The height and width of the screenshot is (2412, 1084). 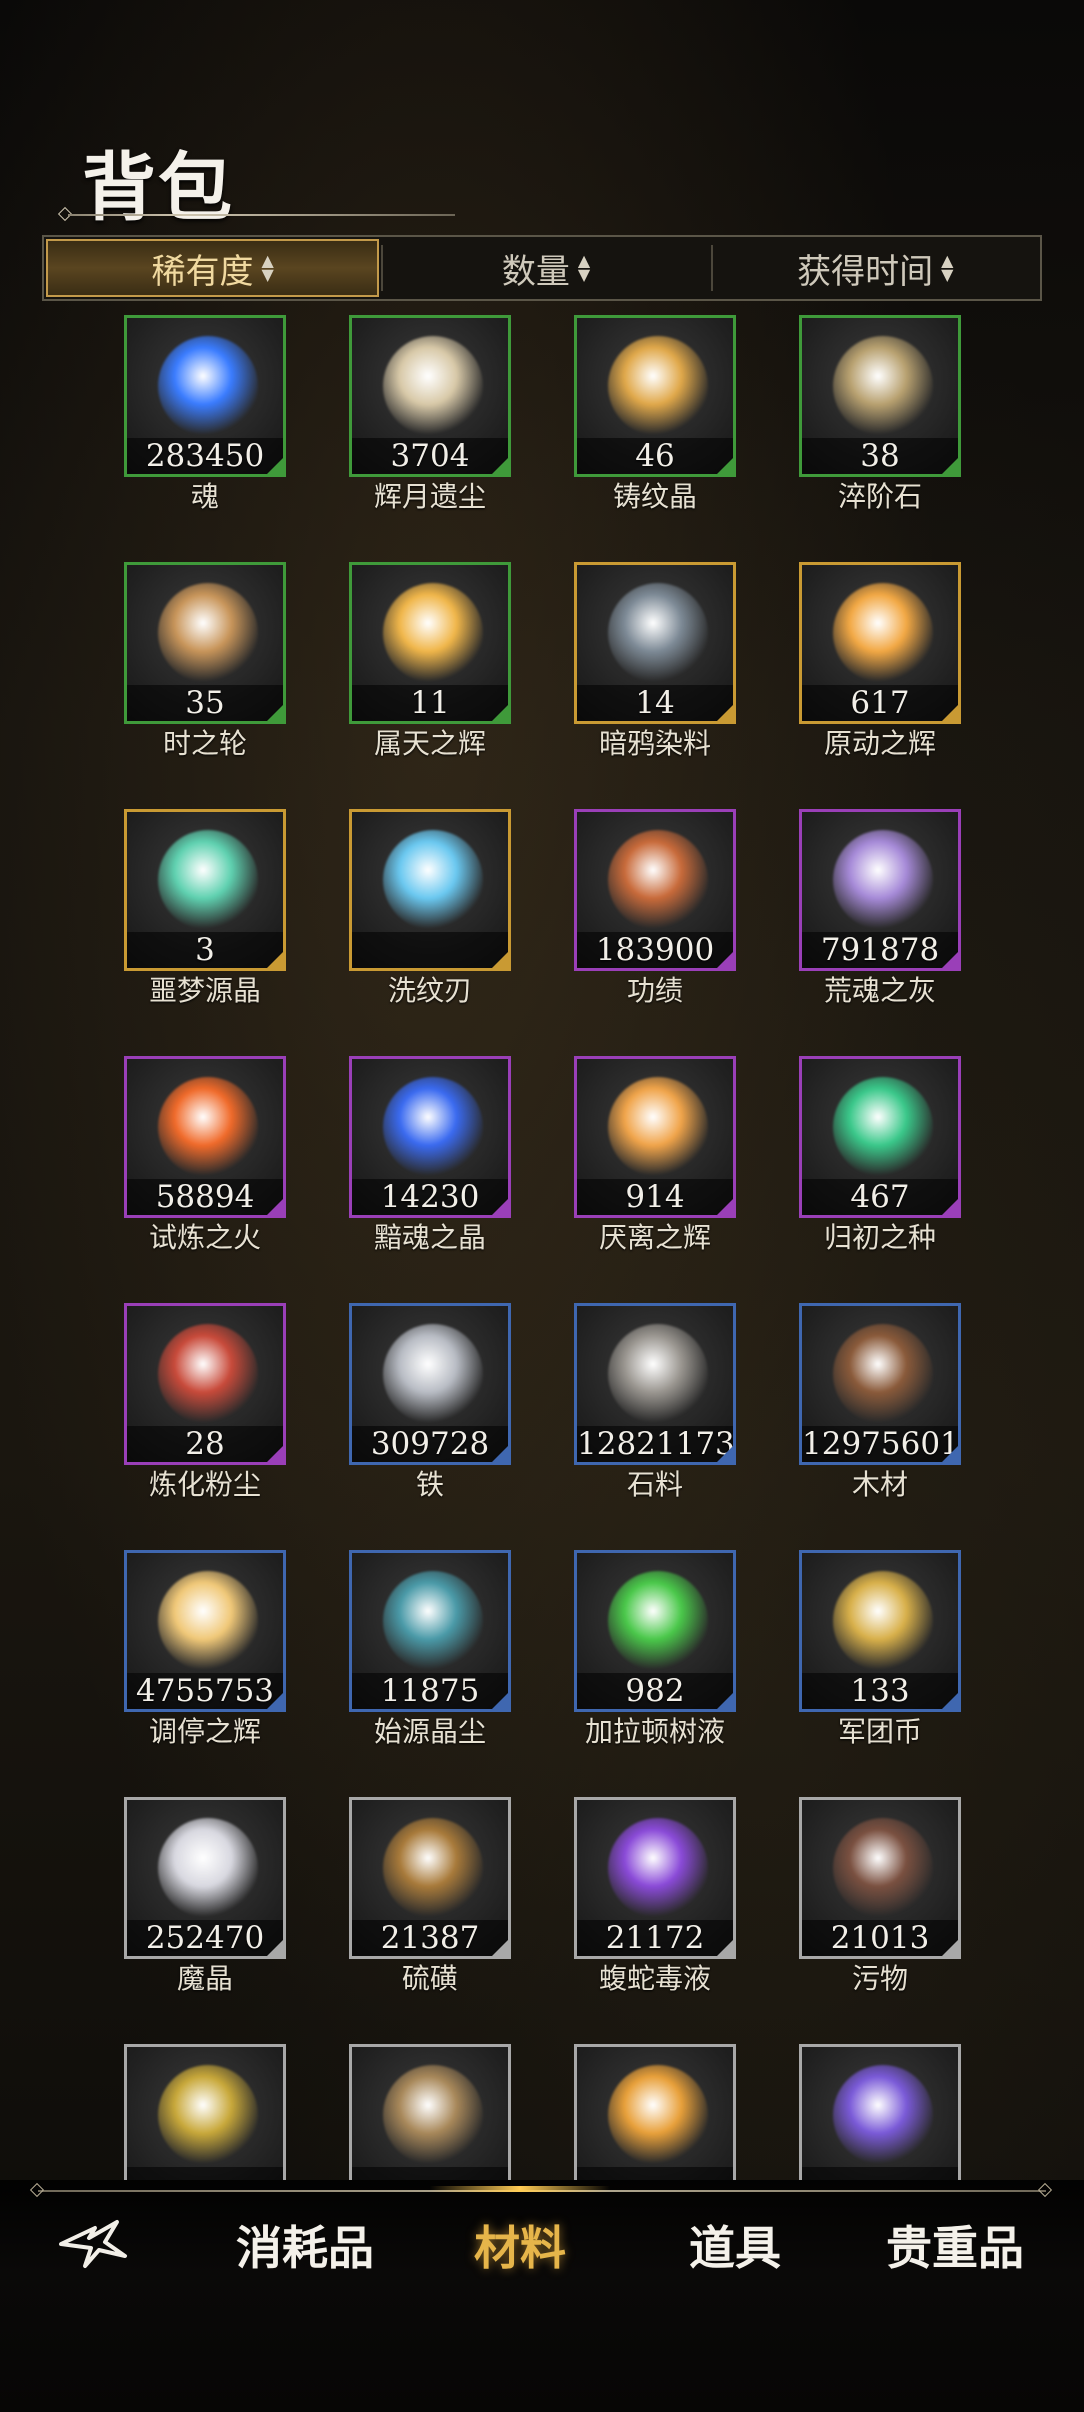 I want to click on inventory-item: 21172 蝮蛇毒液, so click(x=655, y=1896).